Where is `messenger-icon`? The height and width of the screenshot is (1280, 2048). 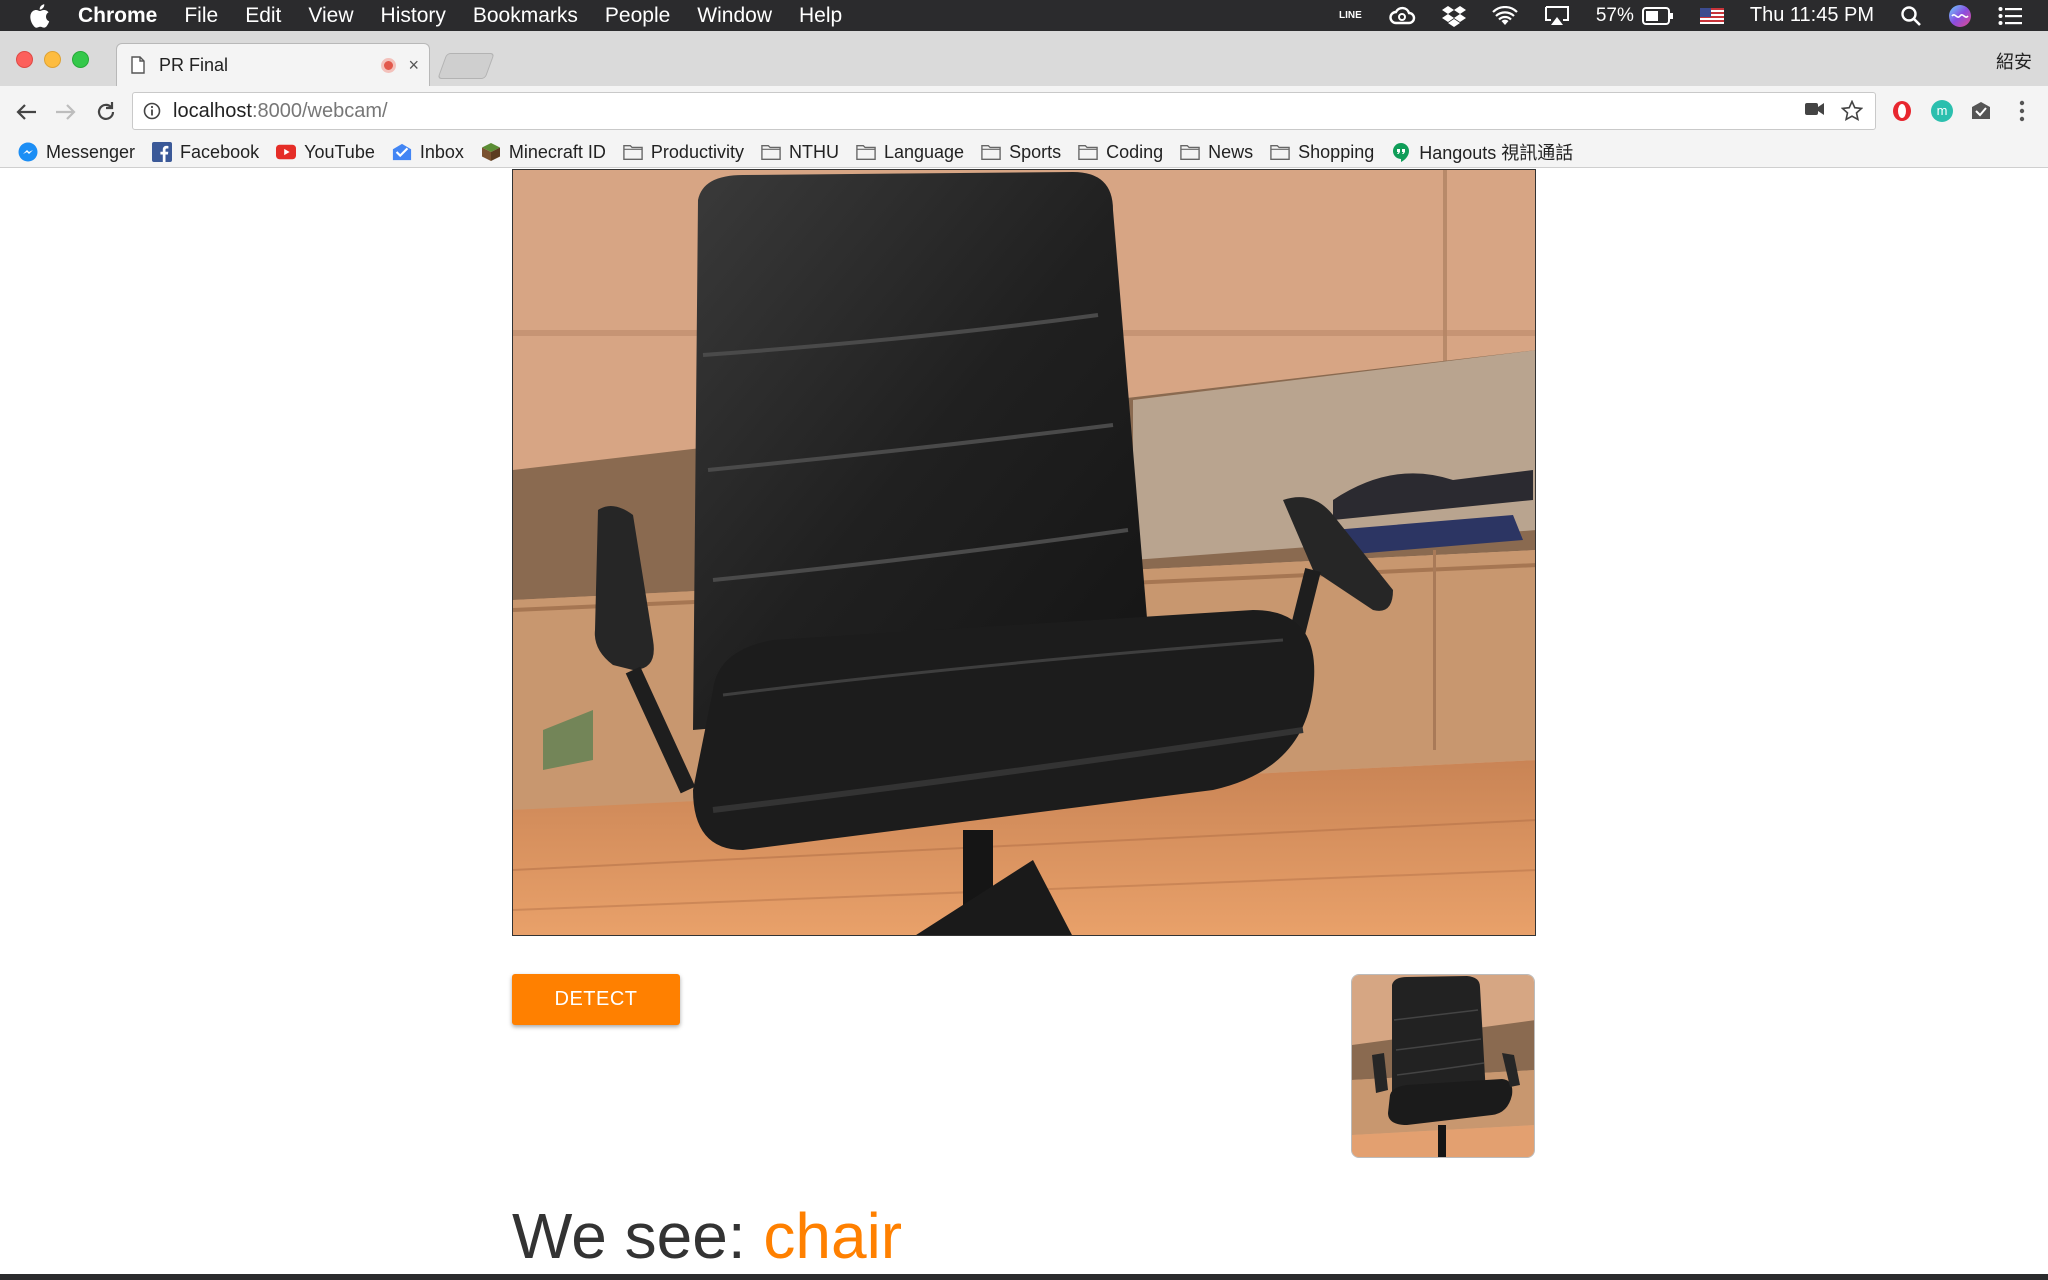
messenger-icon is located at coordinates (28, 152).